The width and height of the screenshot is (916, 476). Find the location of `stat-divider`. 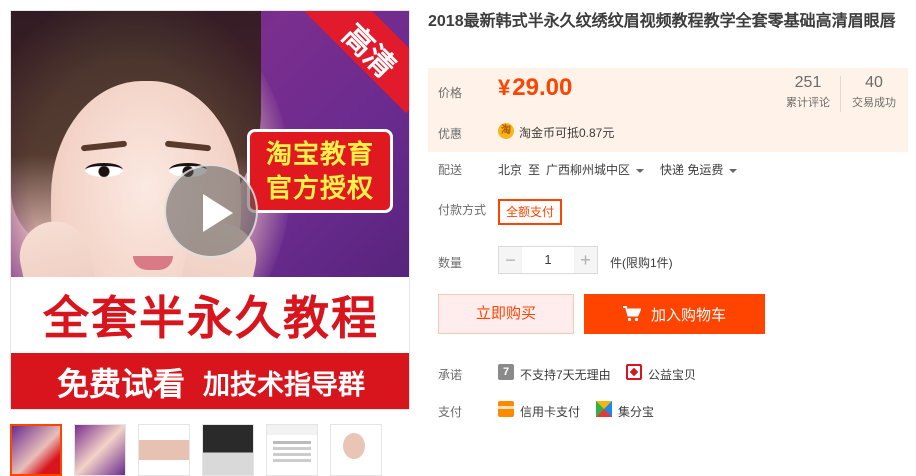

stat-divider is located at coordinates (840, 94).